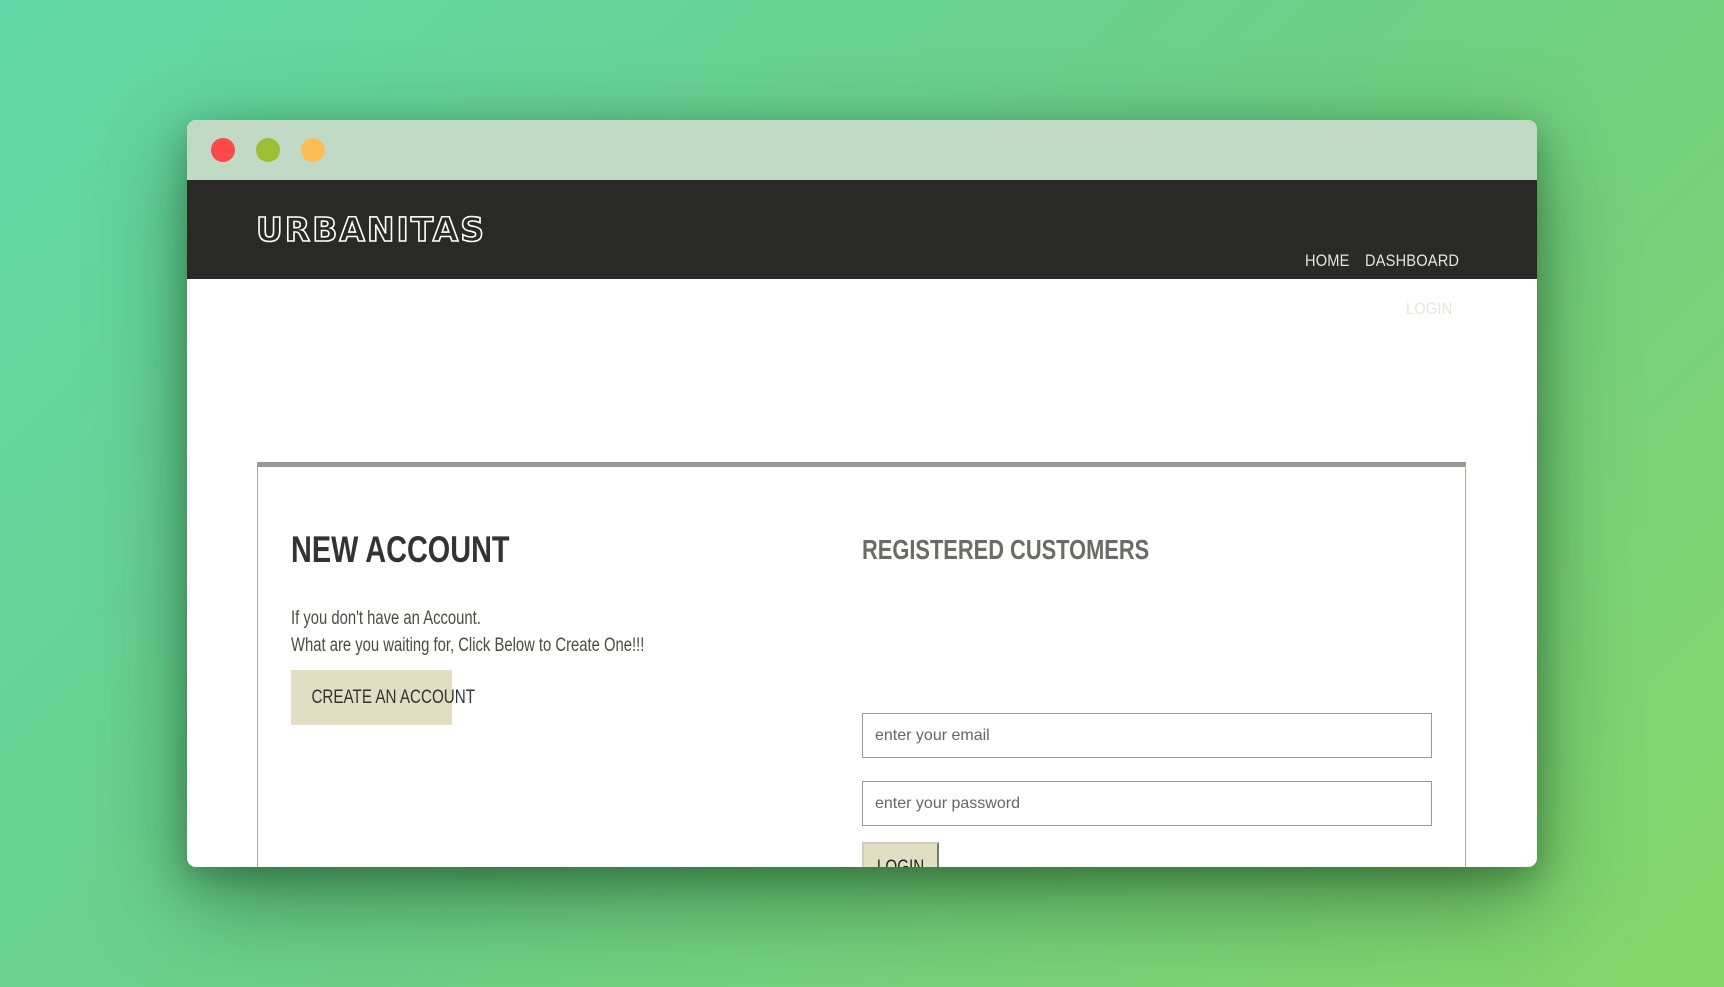 This screenshot has height=987, width=1724. What do you see at coordinates (900, 854) in the screenshot?
I see `login-button: LOGIN` at bounding box center [900, 854].